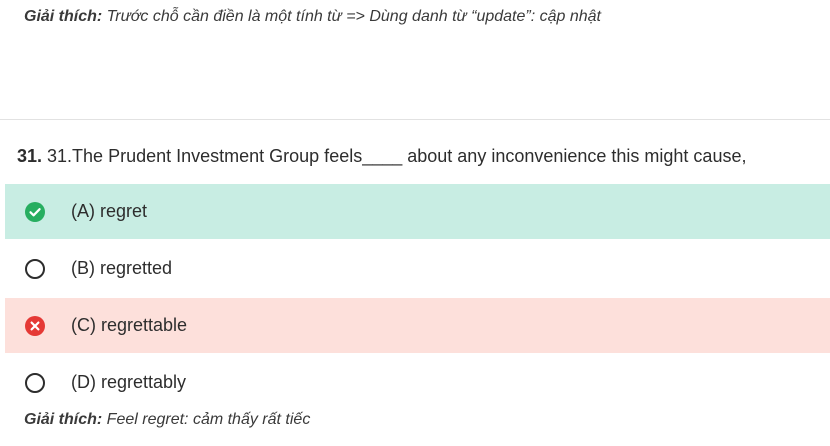 This screenshot has height=446, width=830. Describe the element at coordinates (417, 211) in the screenshot. I see `option-a: (A) regret` at that location.